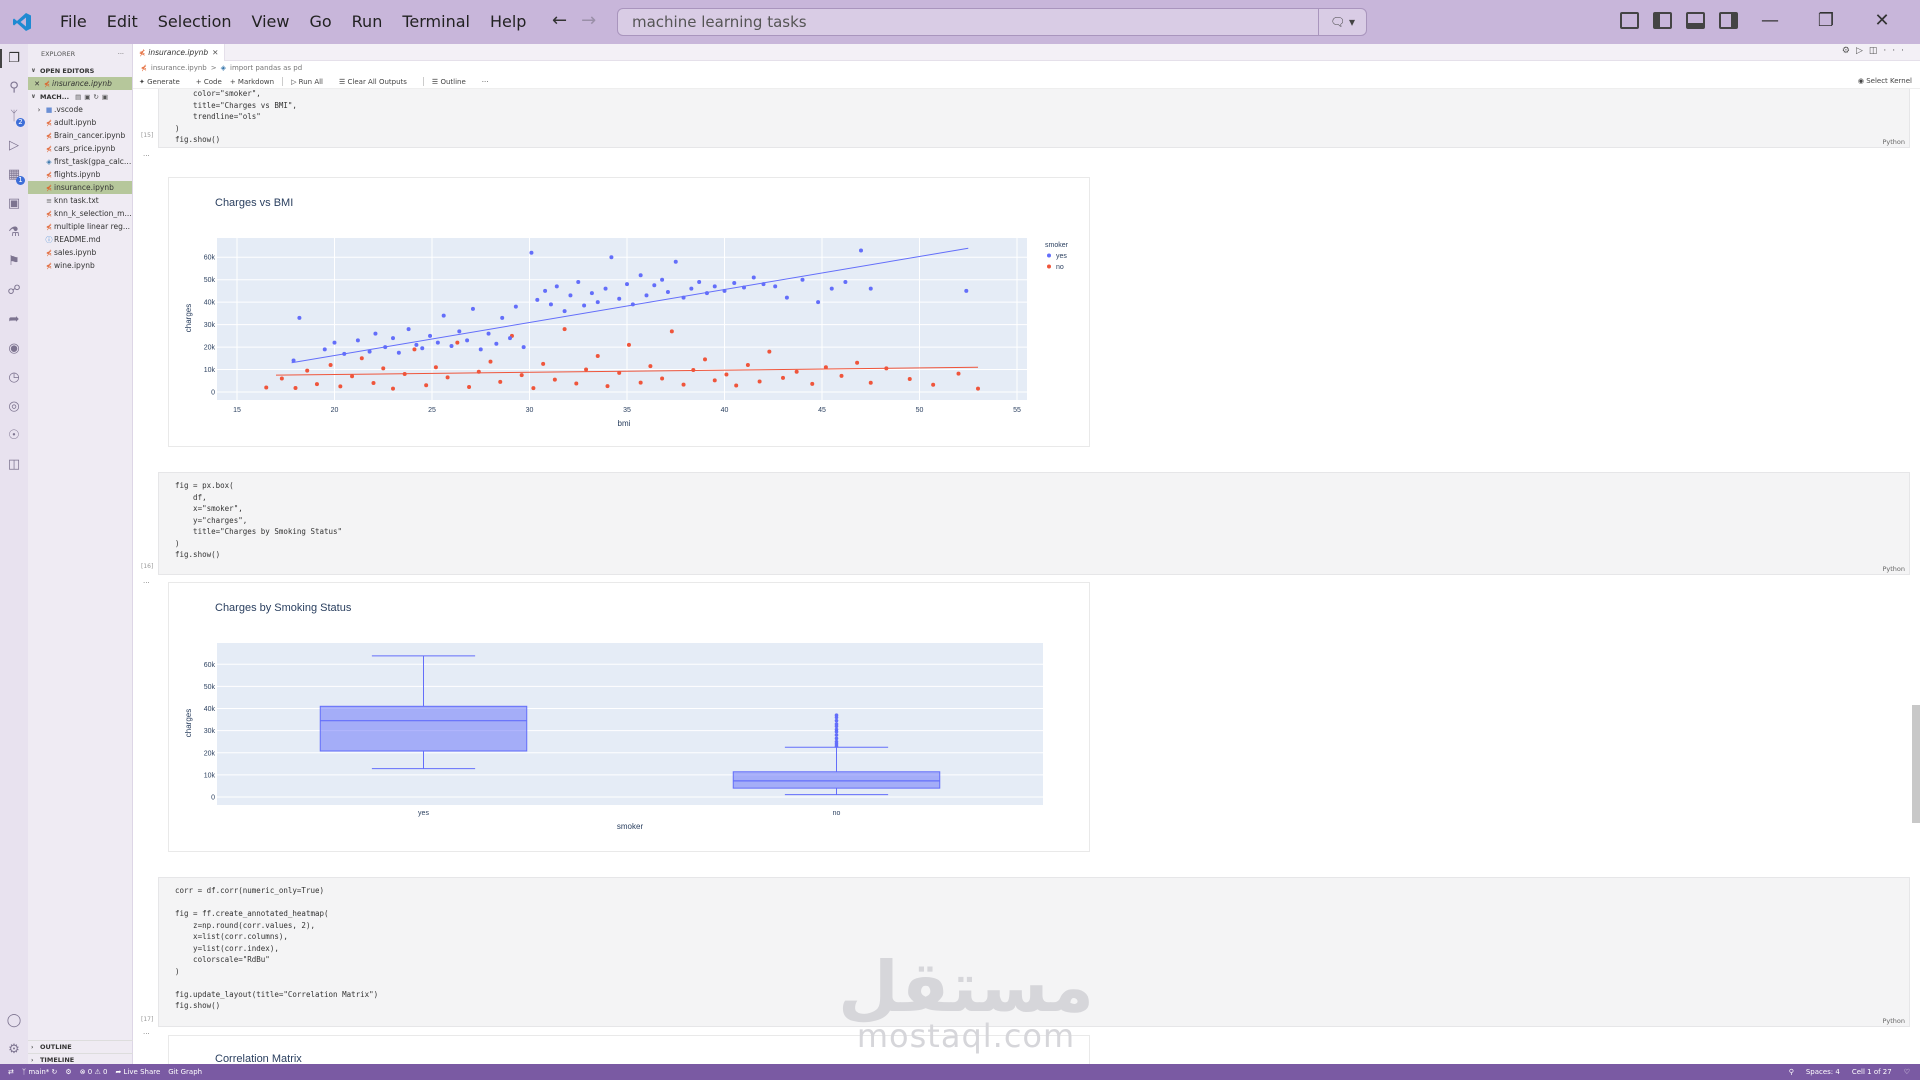 This screenshot has height=1080, width=1920. I want to click on breadcrumb-file: insurance.ipynb, so click(179, 68).